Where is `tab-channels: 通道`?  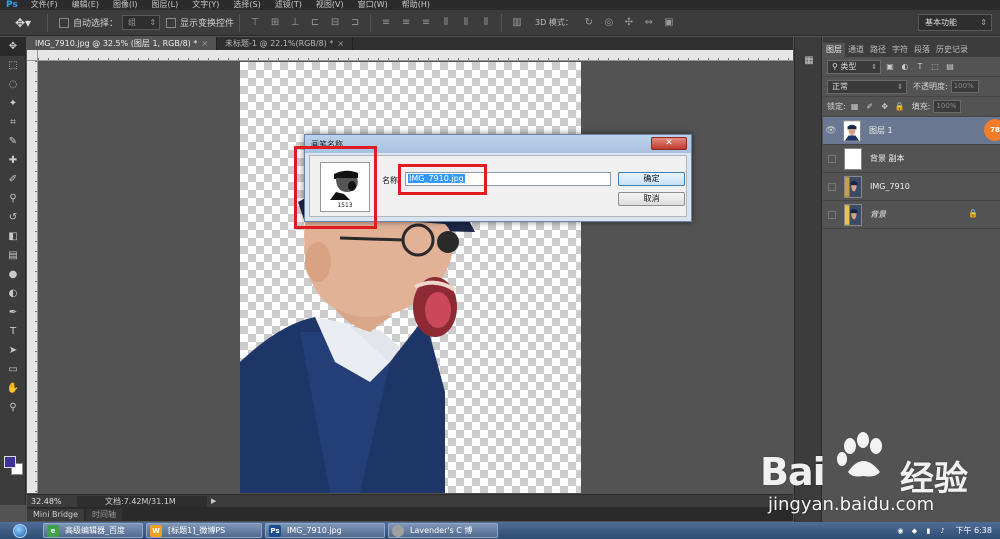
tab-channels: 通道 is located at coordinates (856, 50).